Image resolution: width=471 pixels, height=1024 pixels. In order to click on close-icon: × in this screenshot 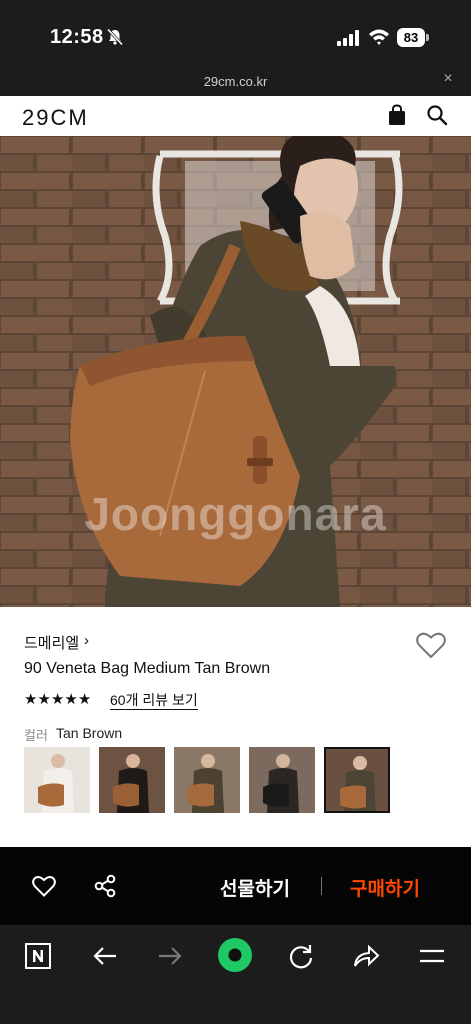, I will do `click(448, 79)`.